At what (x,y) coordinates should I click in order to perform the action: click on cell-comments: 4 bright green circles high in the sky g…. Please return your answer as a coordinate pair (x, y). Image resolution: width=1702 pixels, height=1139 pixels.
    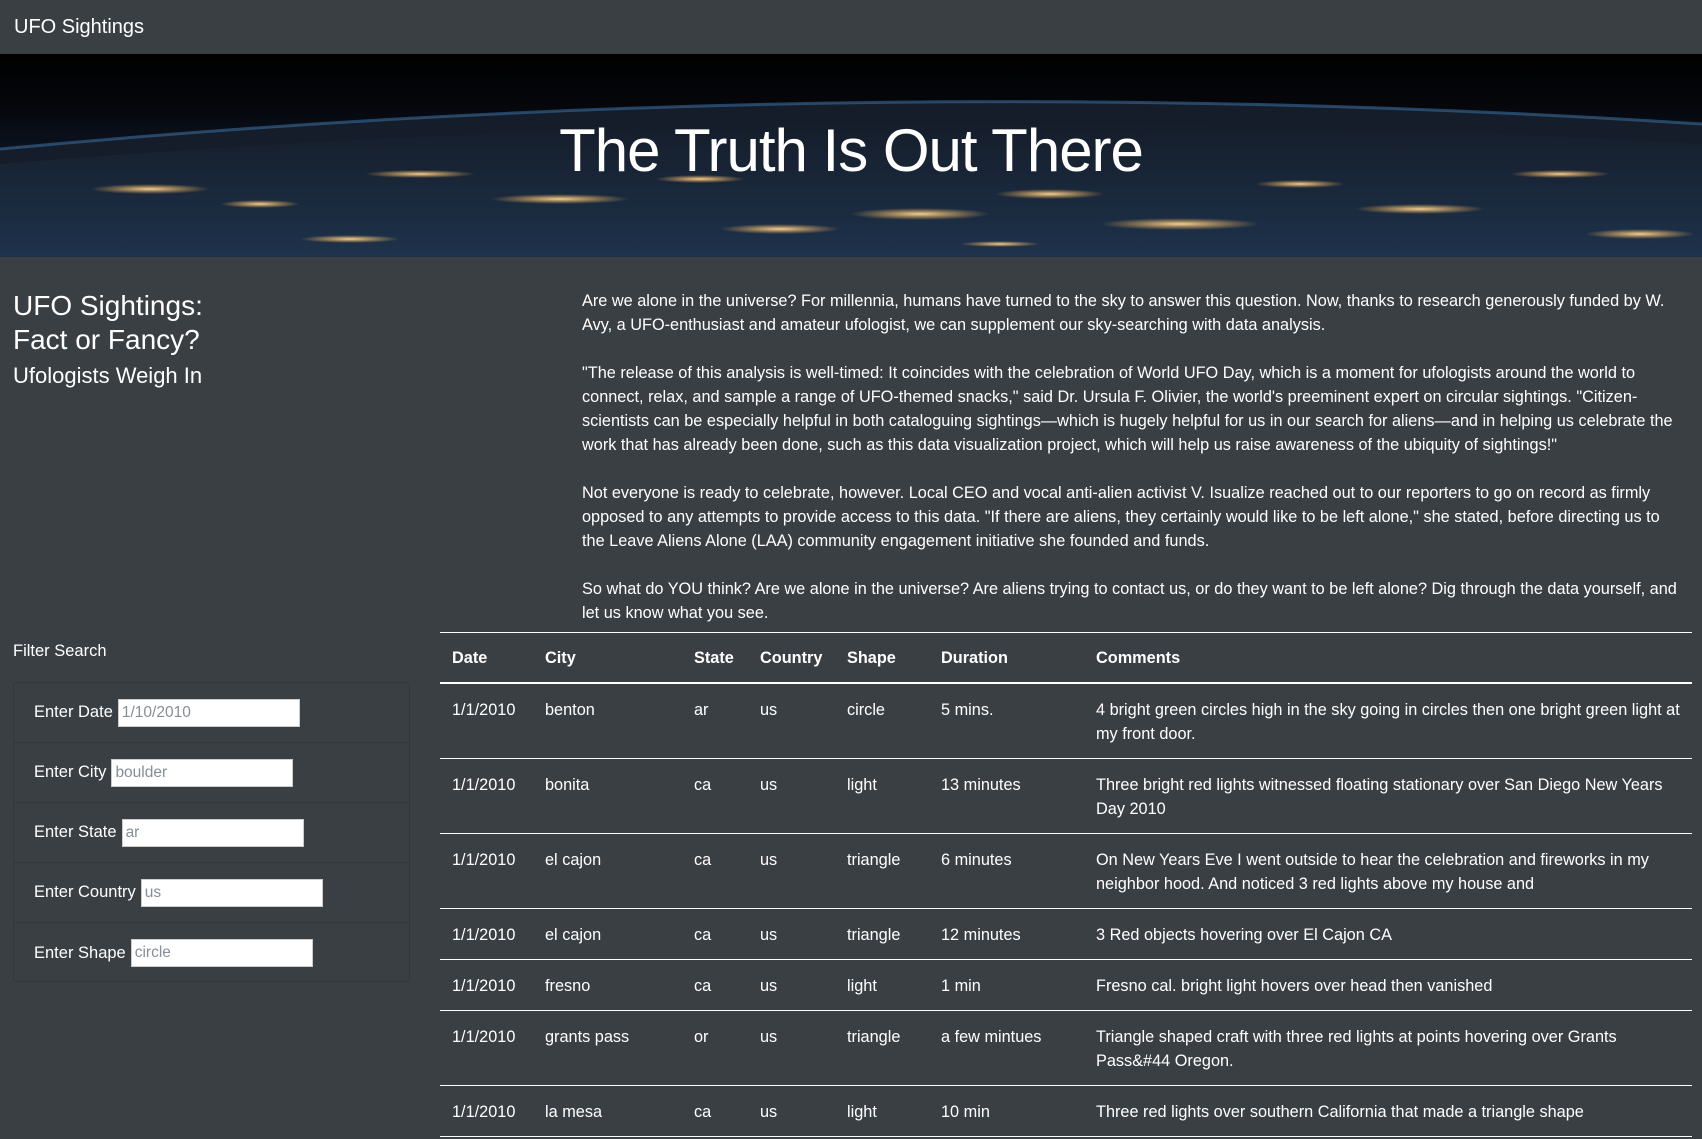
    Looking at the image, I should click on (1388, 721).